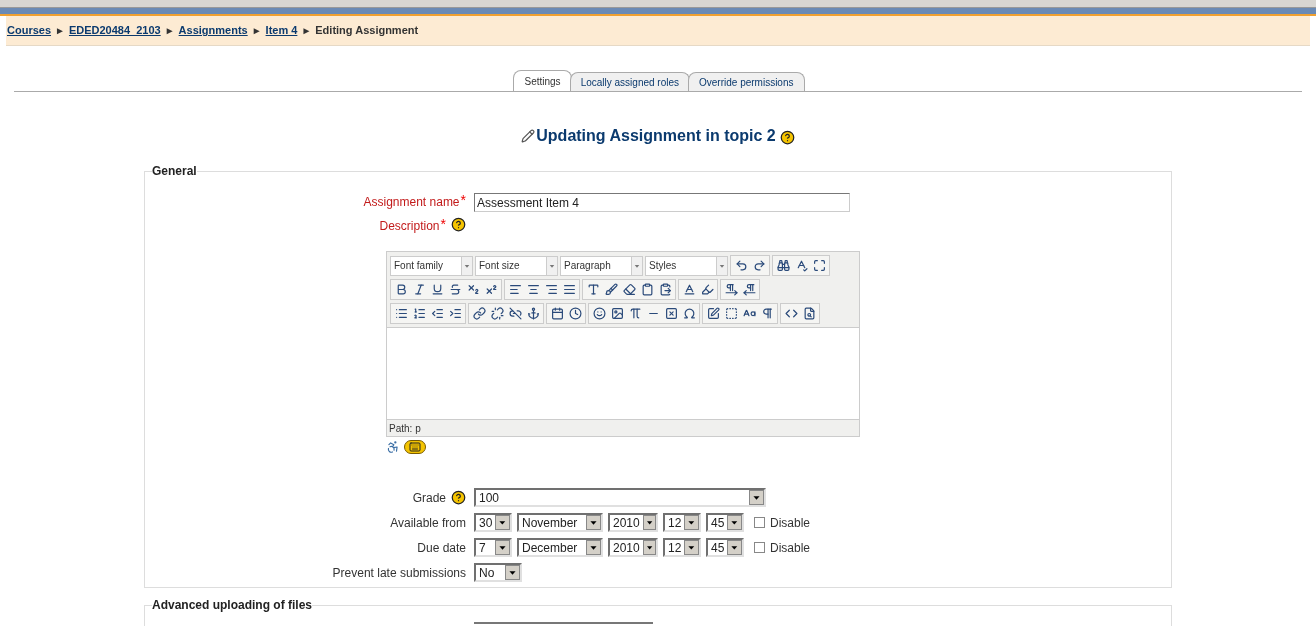 The image size is (1316, 626). Describe the element at coordinates (515, 289) in the screenshot. I see `align-left-icon` at that location.